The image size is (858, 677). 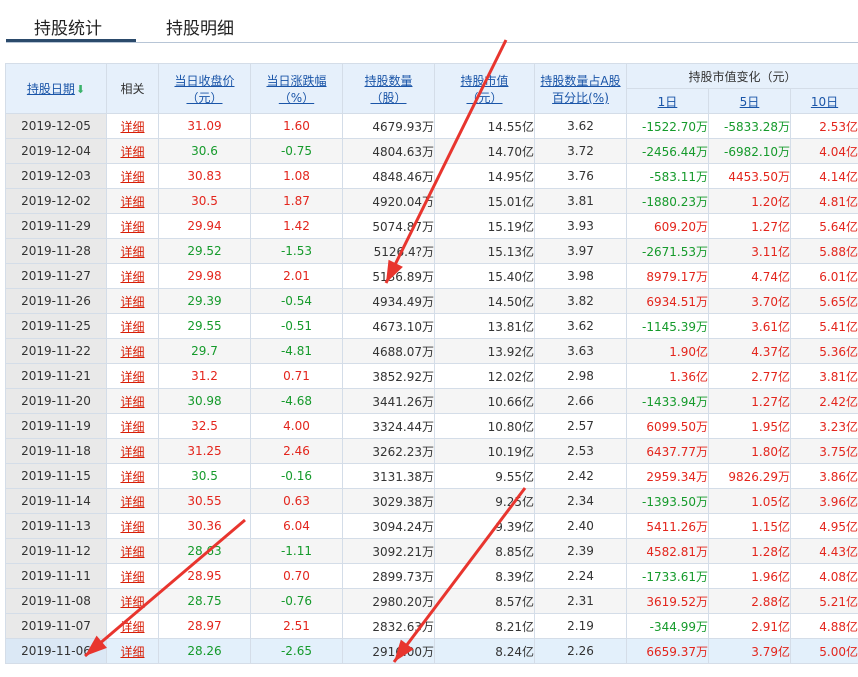 I want to click on col-header-5d: 5日, so click(x=749, y=101).